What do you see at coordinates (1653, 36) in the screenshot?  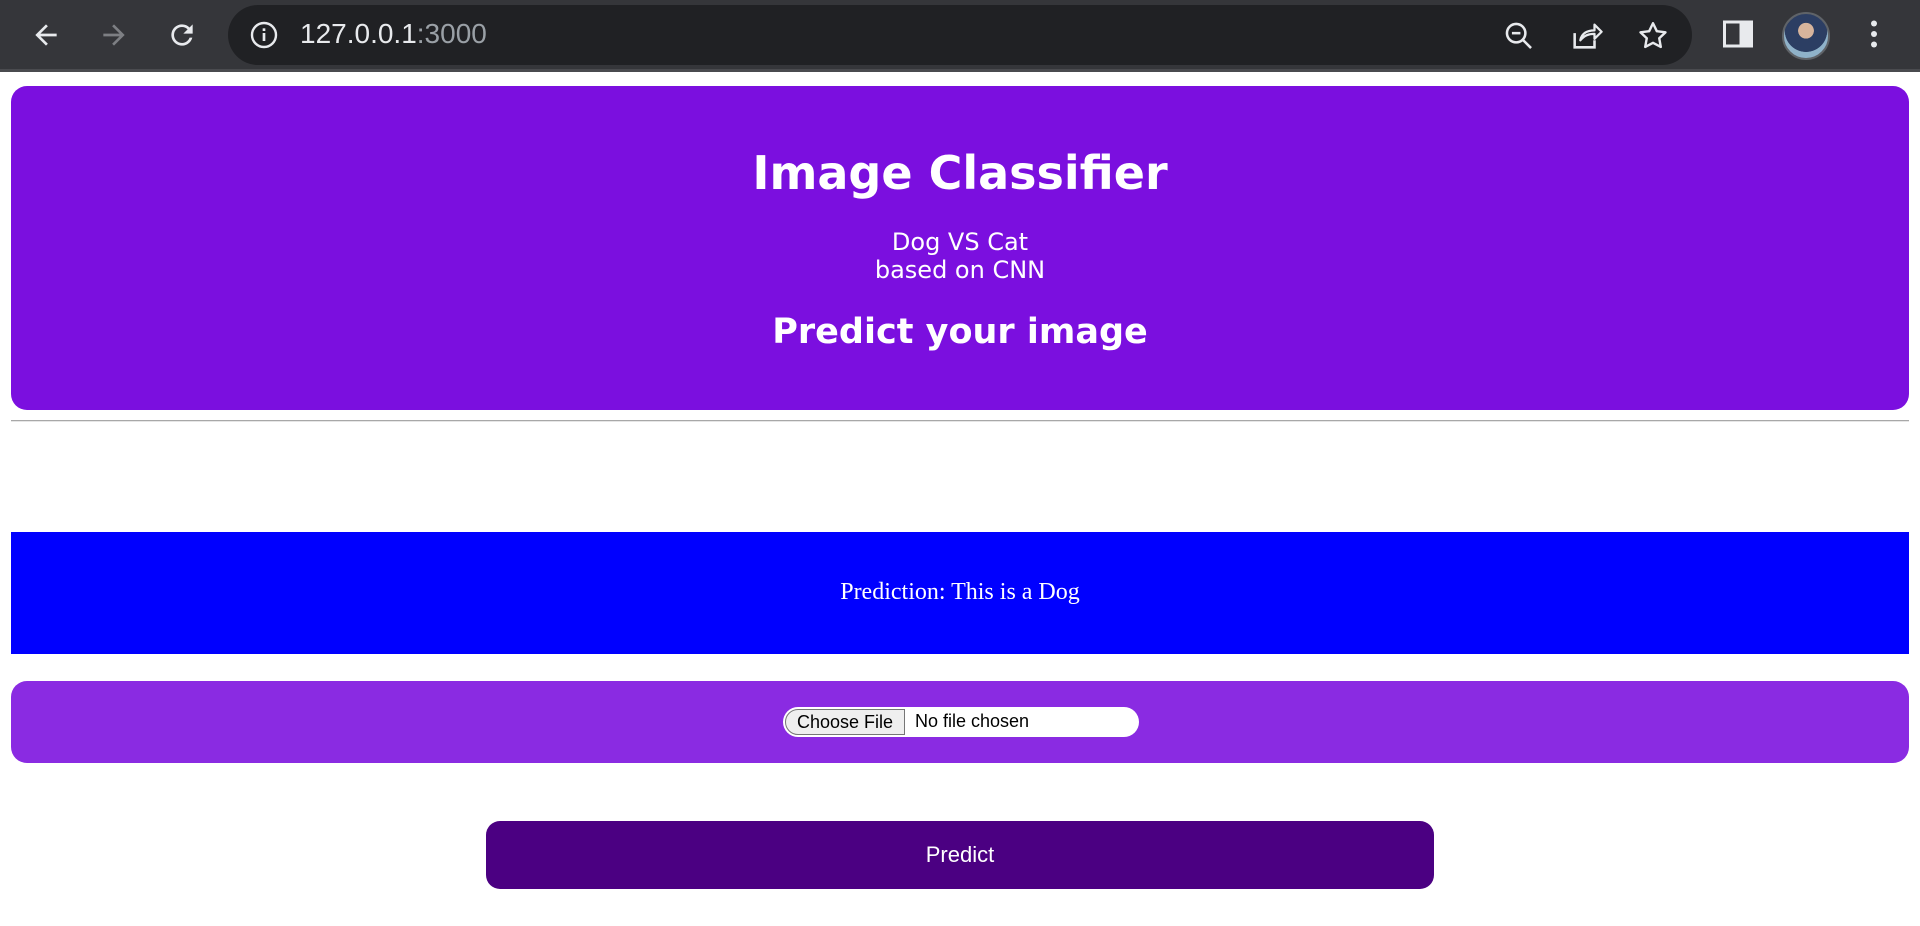 I see `bookmark-star-icon` at bounding box center [1653, 36].